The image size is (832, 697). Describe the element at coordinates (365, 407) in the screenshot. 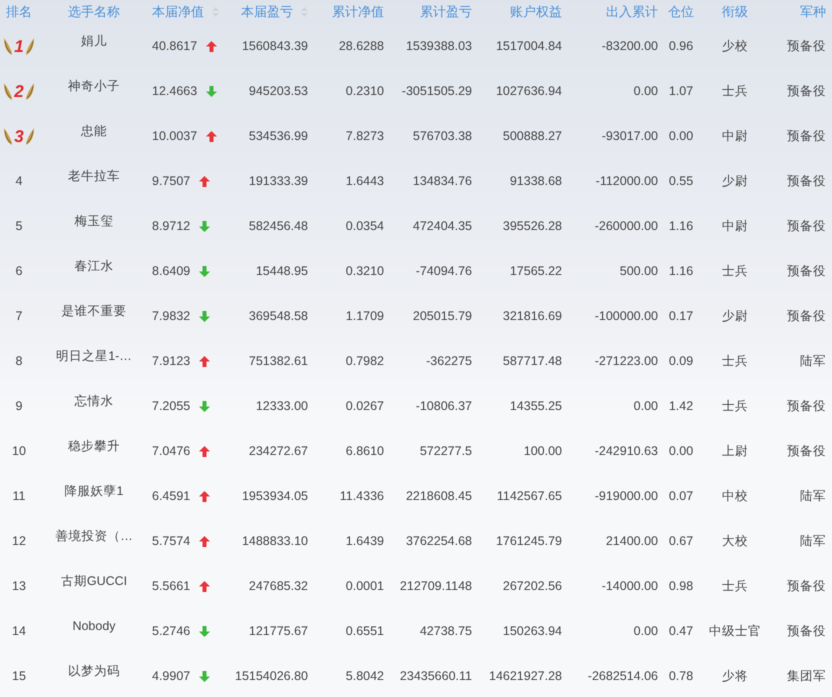

I see `table-cell-text: 0.0267` at that location.